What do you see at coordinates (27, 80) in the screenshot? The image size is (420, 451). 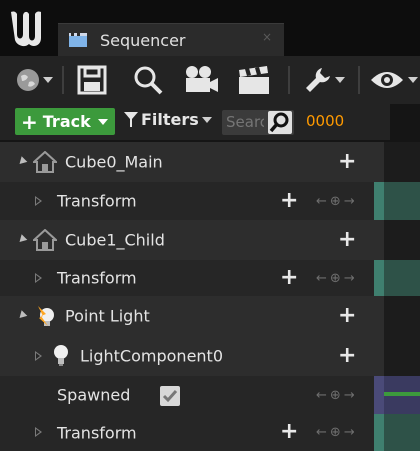 I see `world-settings-icon` at bounding box center [27, 80].